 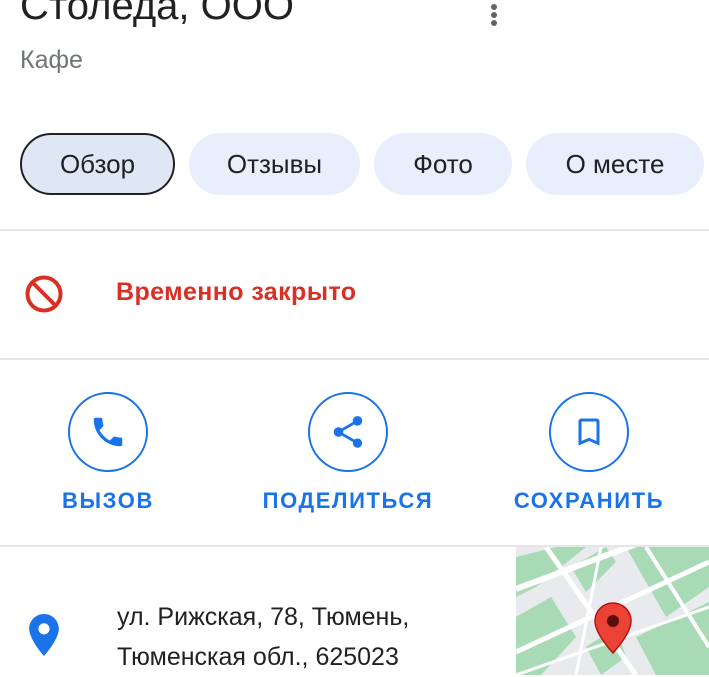 I want to click on tab-about: О месте, so click(x=615, y=164).